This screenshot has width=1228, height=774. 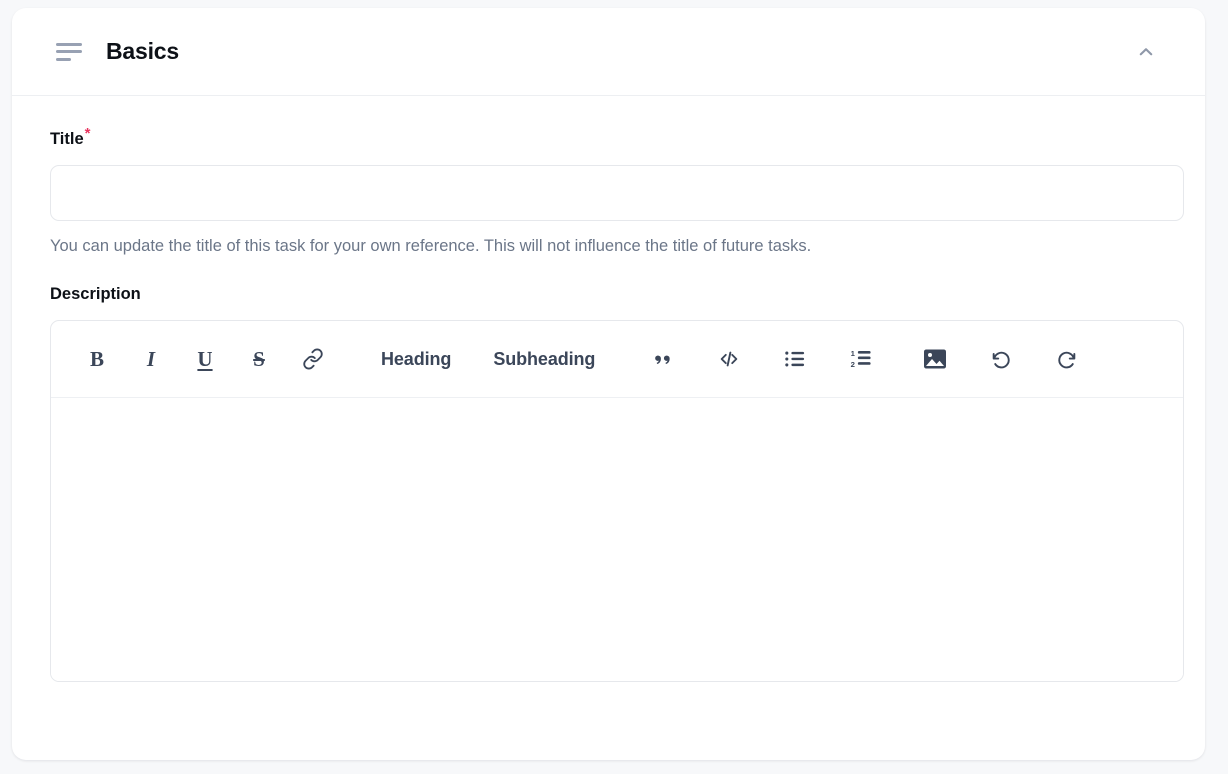 I want to click on code-button, so click(x=729, y=359).